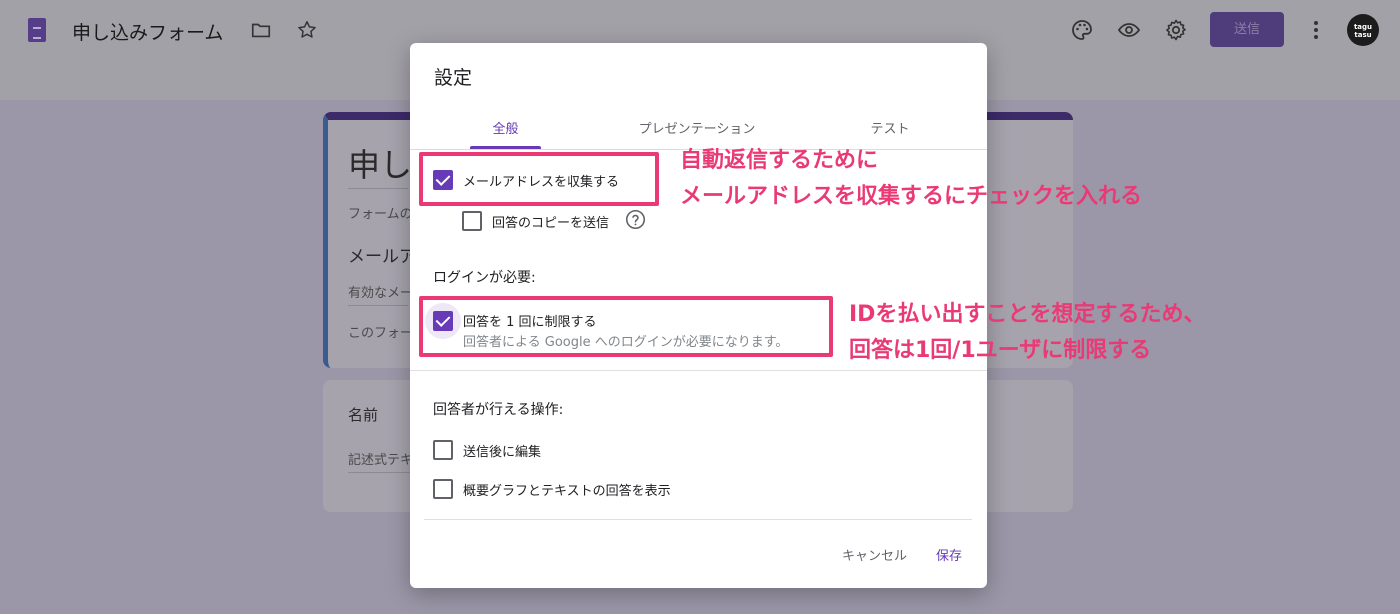 The width and height of the screenshot is (1400, 614). Describe the element at coordinates (1027, 314) in the screenshot. I see `annotation-limit-line1: IDを払い出すことを想定するため、` at that location.